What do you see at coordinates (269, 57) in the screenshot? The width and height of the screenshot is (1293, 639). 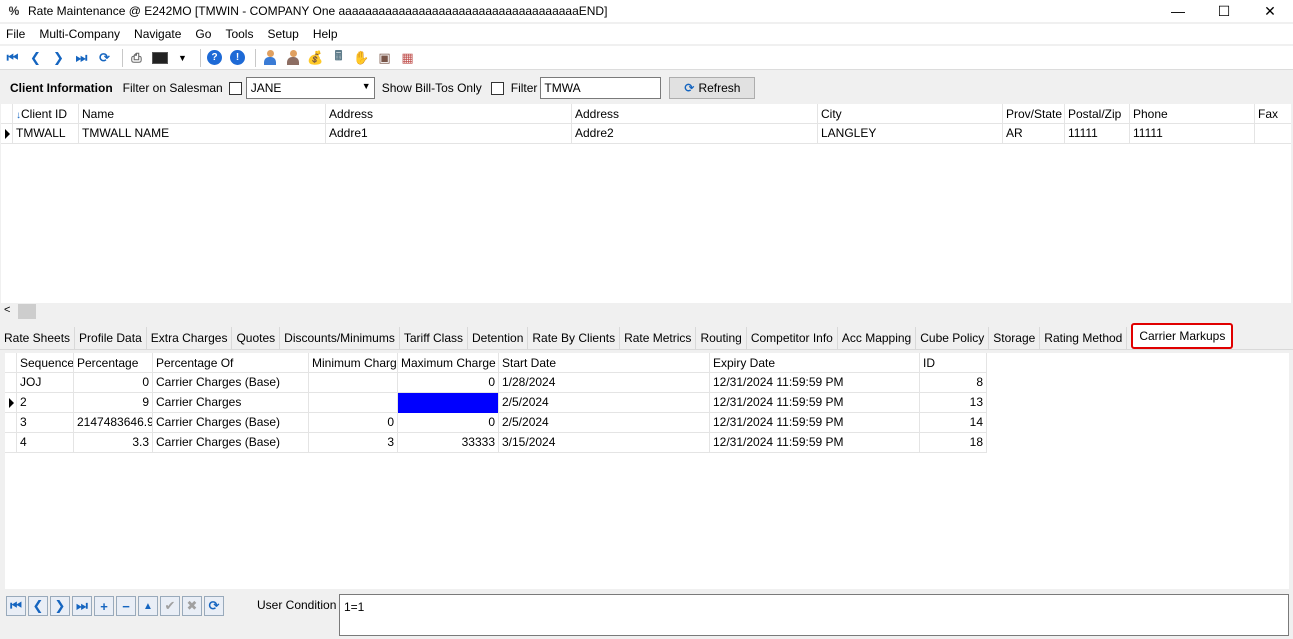 I see `user-icon` at bounding box center [269, 57].